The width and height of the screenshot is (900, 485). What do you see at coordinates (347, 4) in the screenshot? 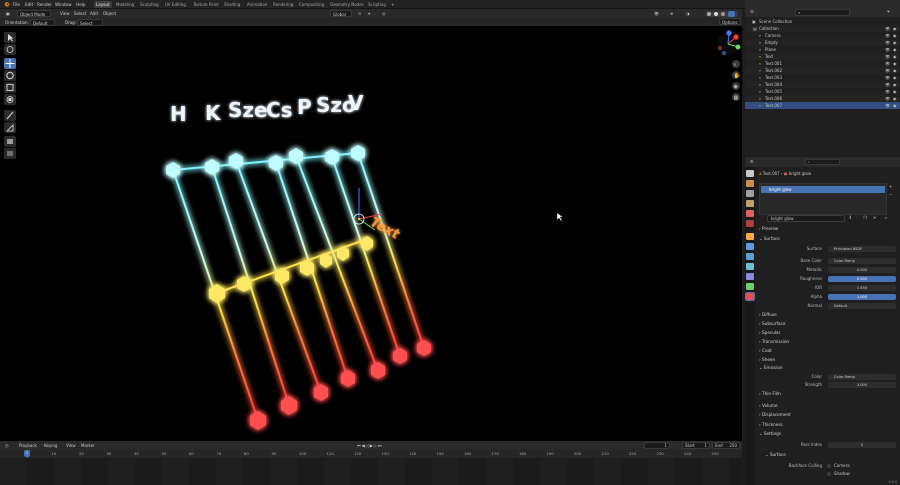
I see `tab-geometry-nodes: Geometry Nodes` at bounding box center [347, 4].